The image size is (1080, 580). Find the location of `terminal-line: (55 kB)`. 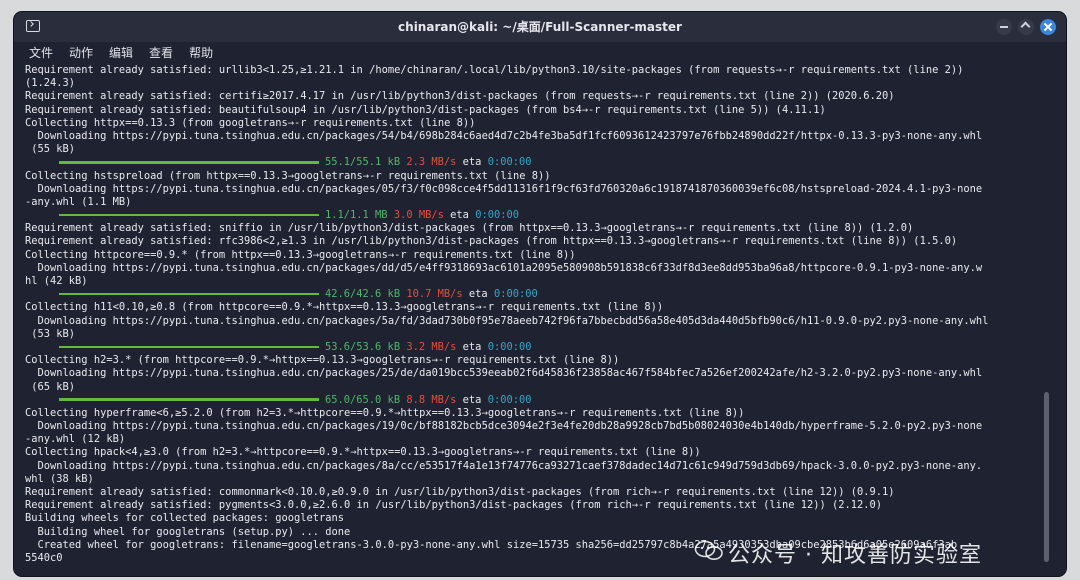

terminal-line: (55 kB) is located at coordinates (50, 149).